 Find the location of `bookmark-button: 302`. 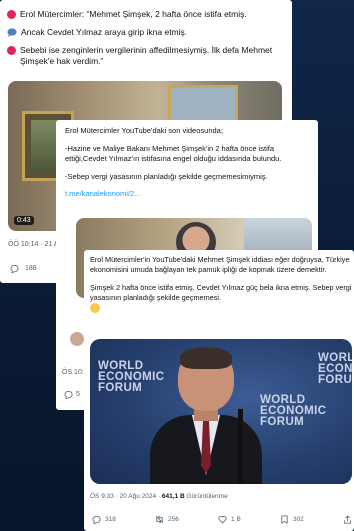

bookmark-button: 302 is located at coordinates (292, 519).